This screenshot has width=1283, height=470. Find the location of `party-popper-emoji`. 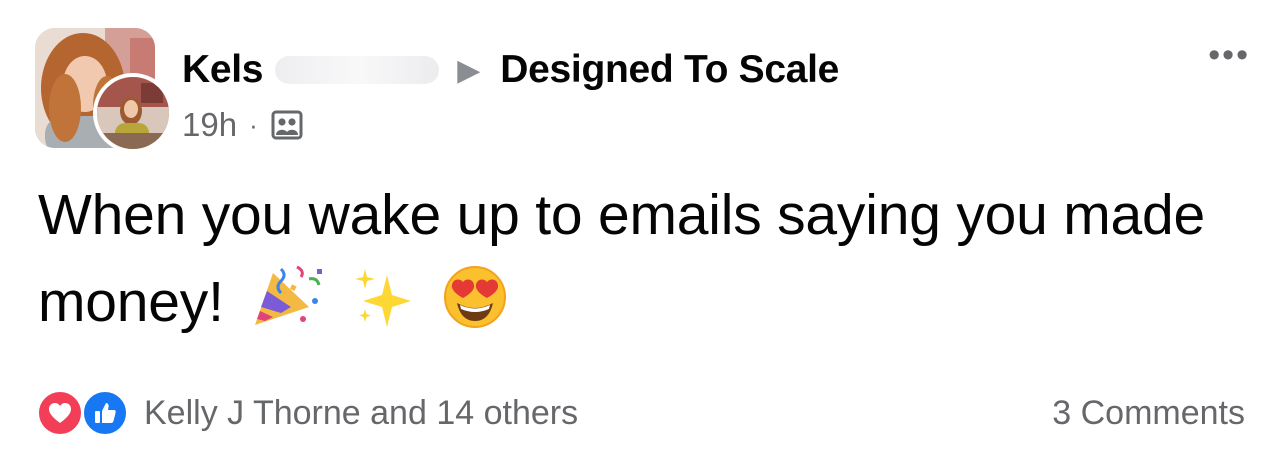

party-popper-emoji is located at coordinates (289, 295).